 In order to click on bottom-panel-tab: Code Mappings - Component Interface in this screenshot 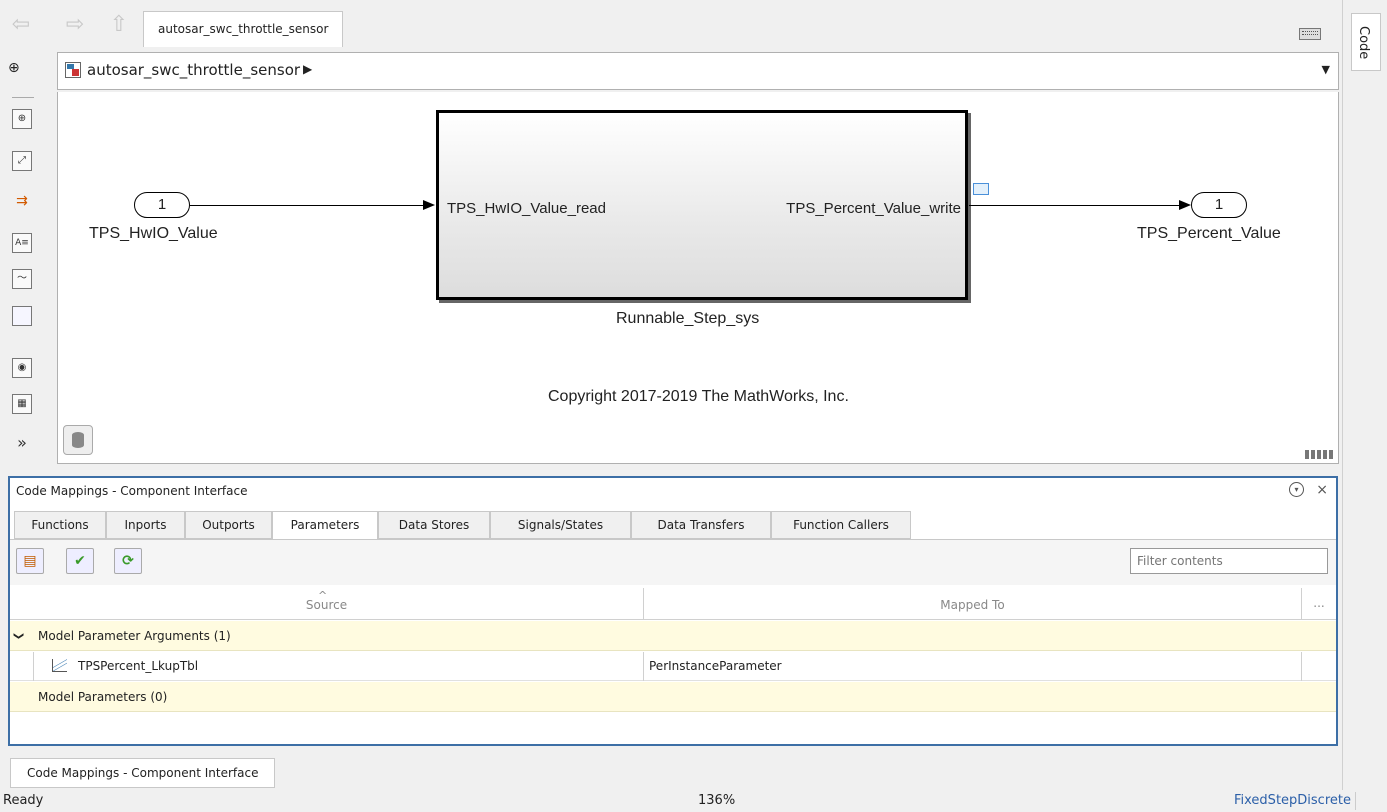, I will do `click(143, 773)`.